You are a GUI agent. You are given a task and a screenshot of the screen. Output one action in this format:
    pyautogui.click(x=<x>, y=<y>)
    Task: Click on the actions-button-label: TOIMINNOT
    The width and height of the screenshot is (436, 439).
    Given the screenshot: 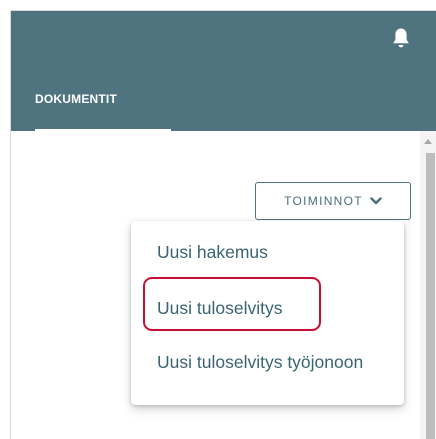 What is the action you would take?
    pyautogui.click(x=323, y=201)
    